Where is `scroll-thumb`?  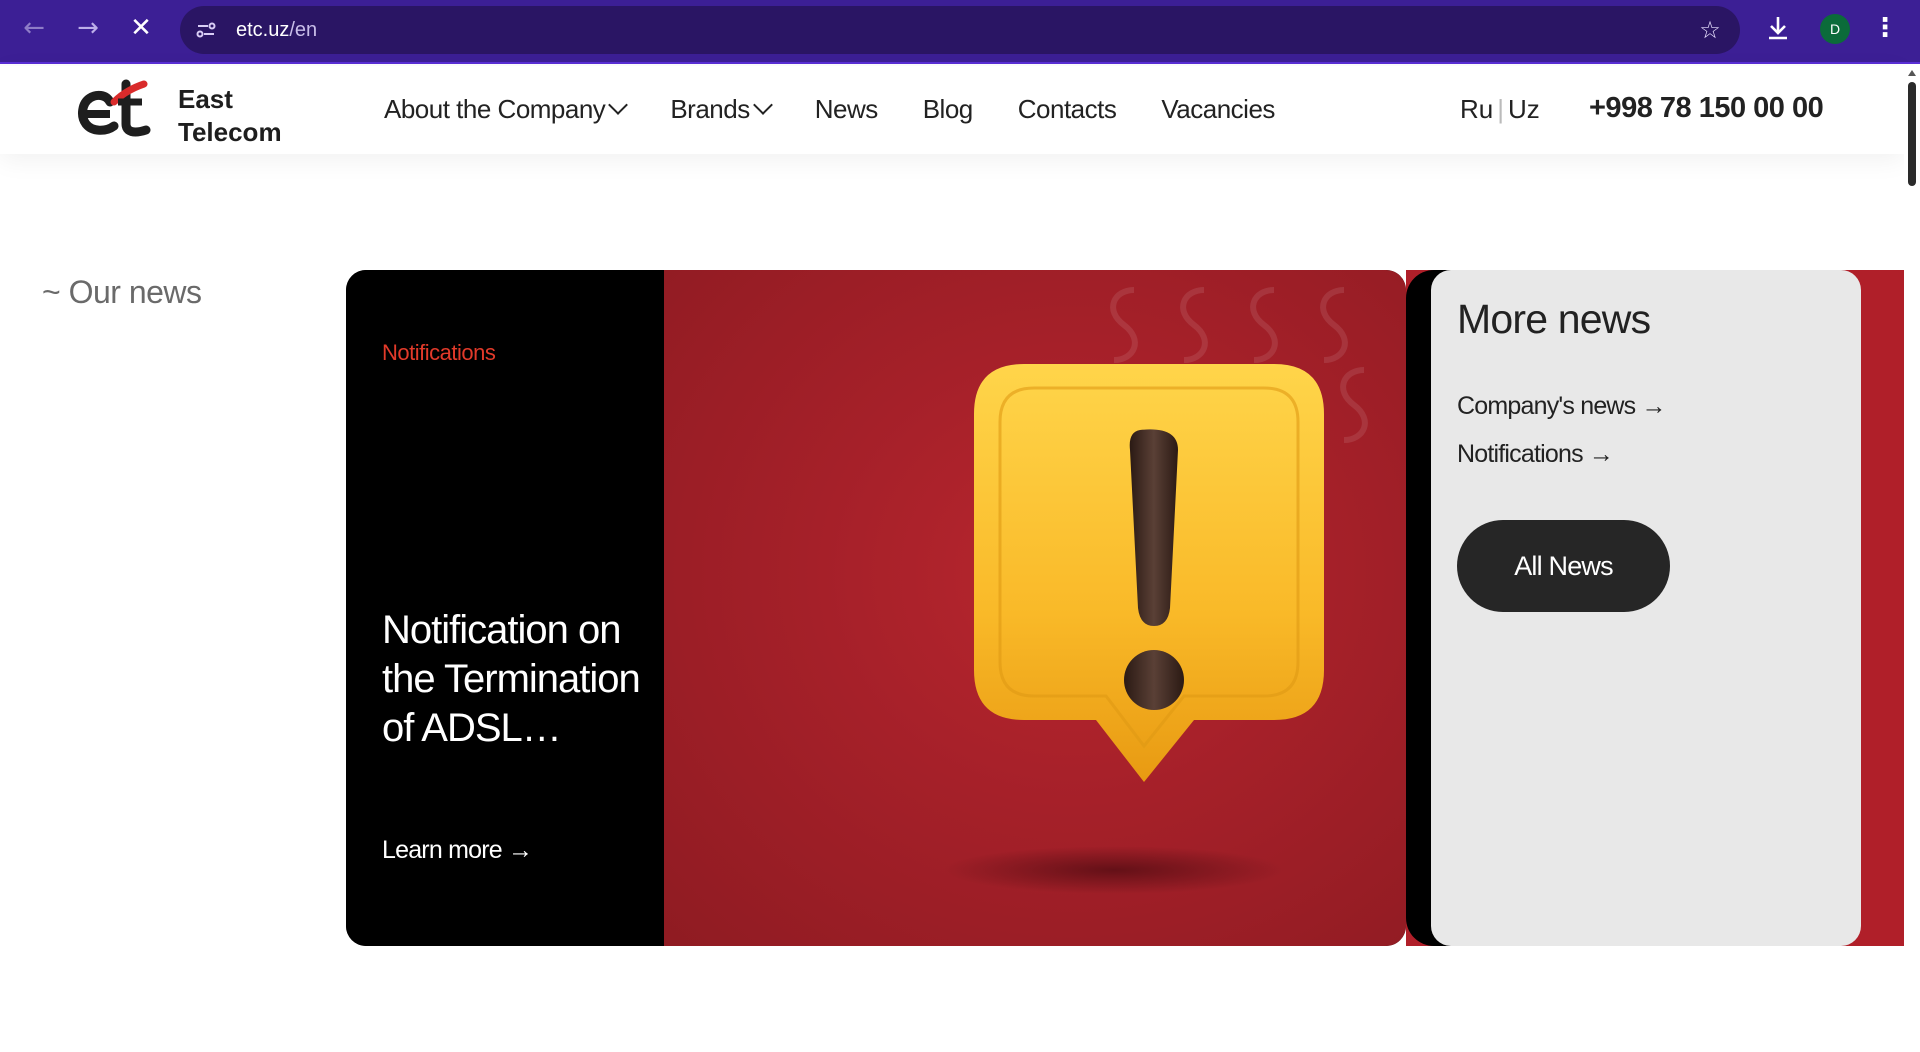
scroll-thumb is located at coordinates (1912, 134).